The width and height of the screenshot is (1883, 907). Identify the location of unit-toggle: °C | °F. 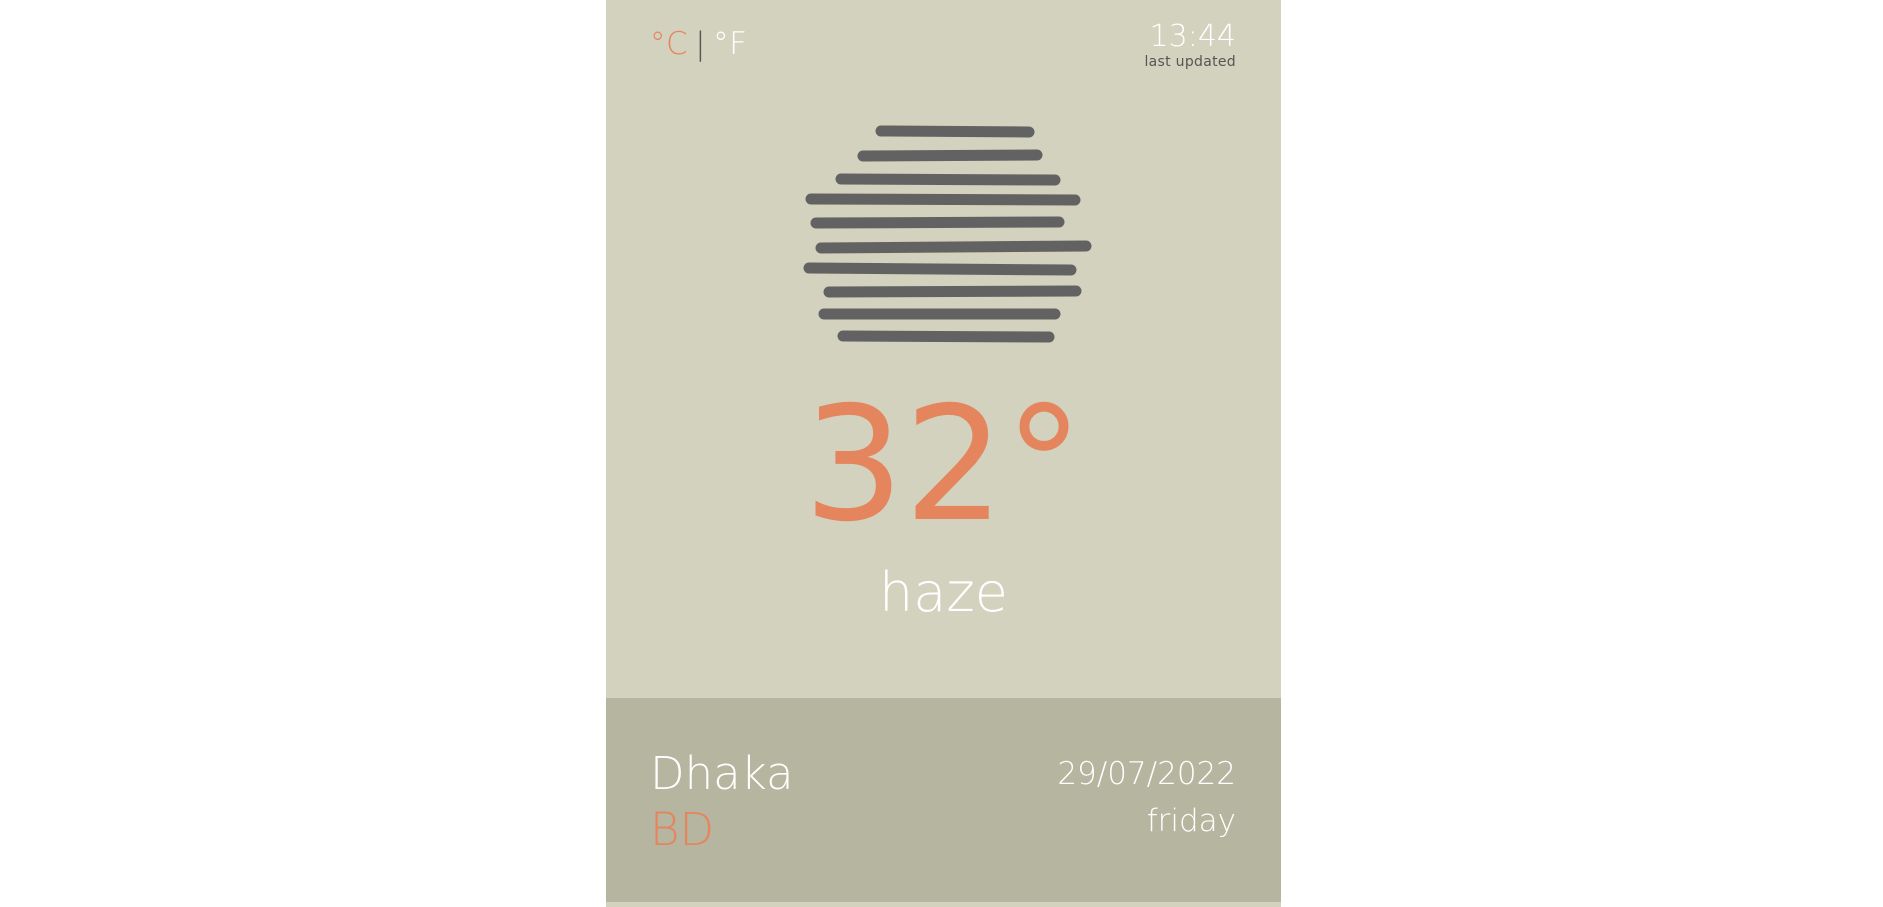
(698, 44).